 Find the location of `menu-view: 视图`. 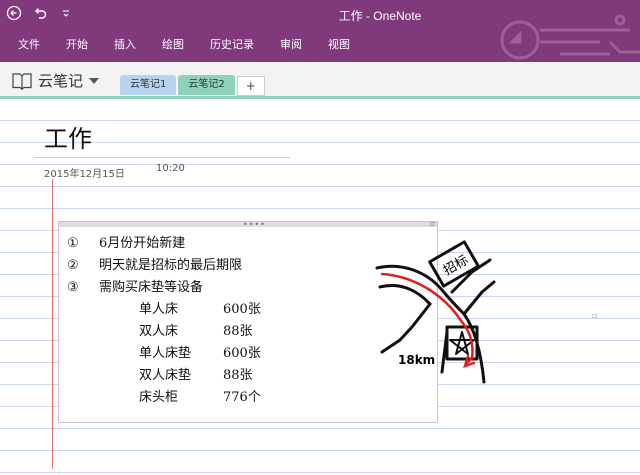

menu-view: 视图 is located at coordinates (339, 44).